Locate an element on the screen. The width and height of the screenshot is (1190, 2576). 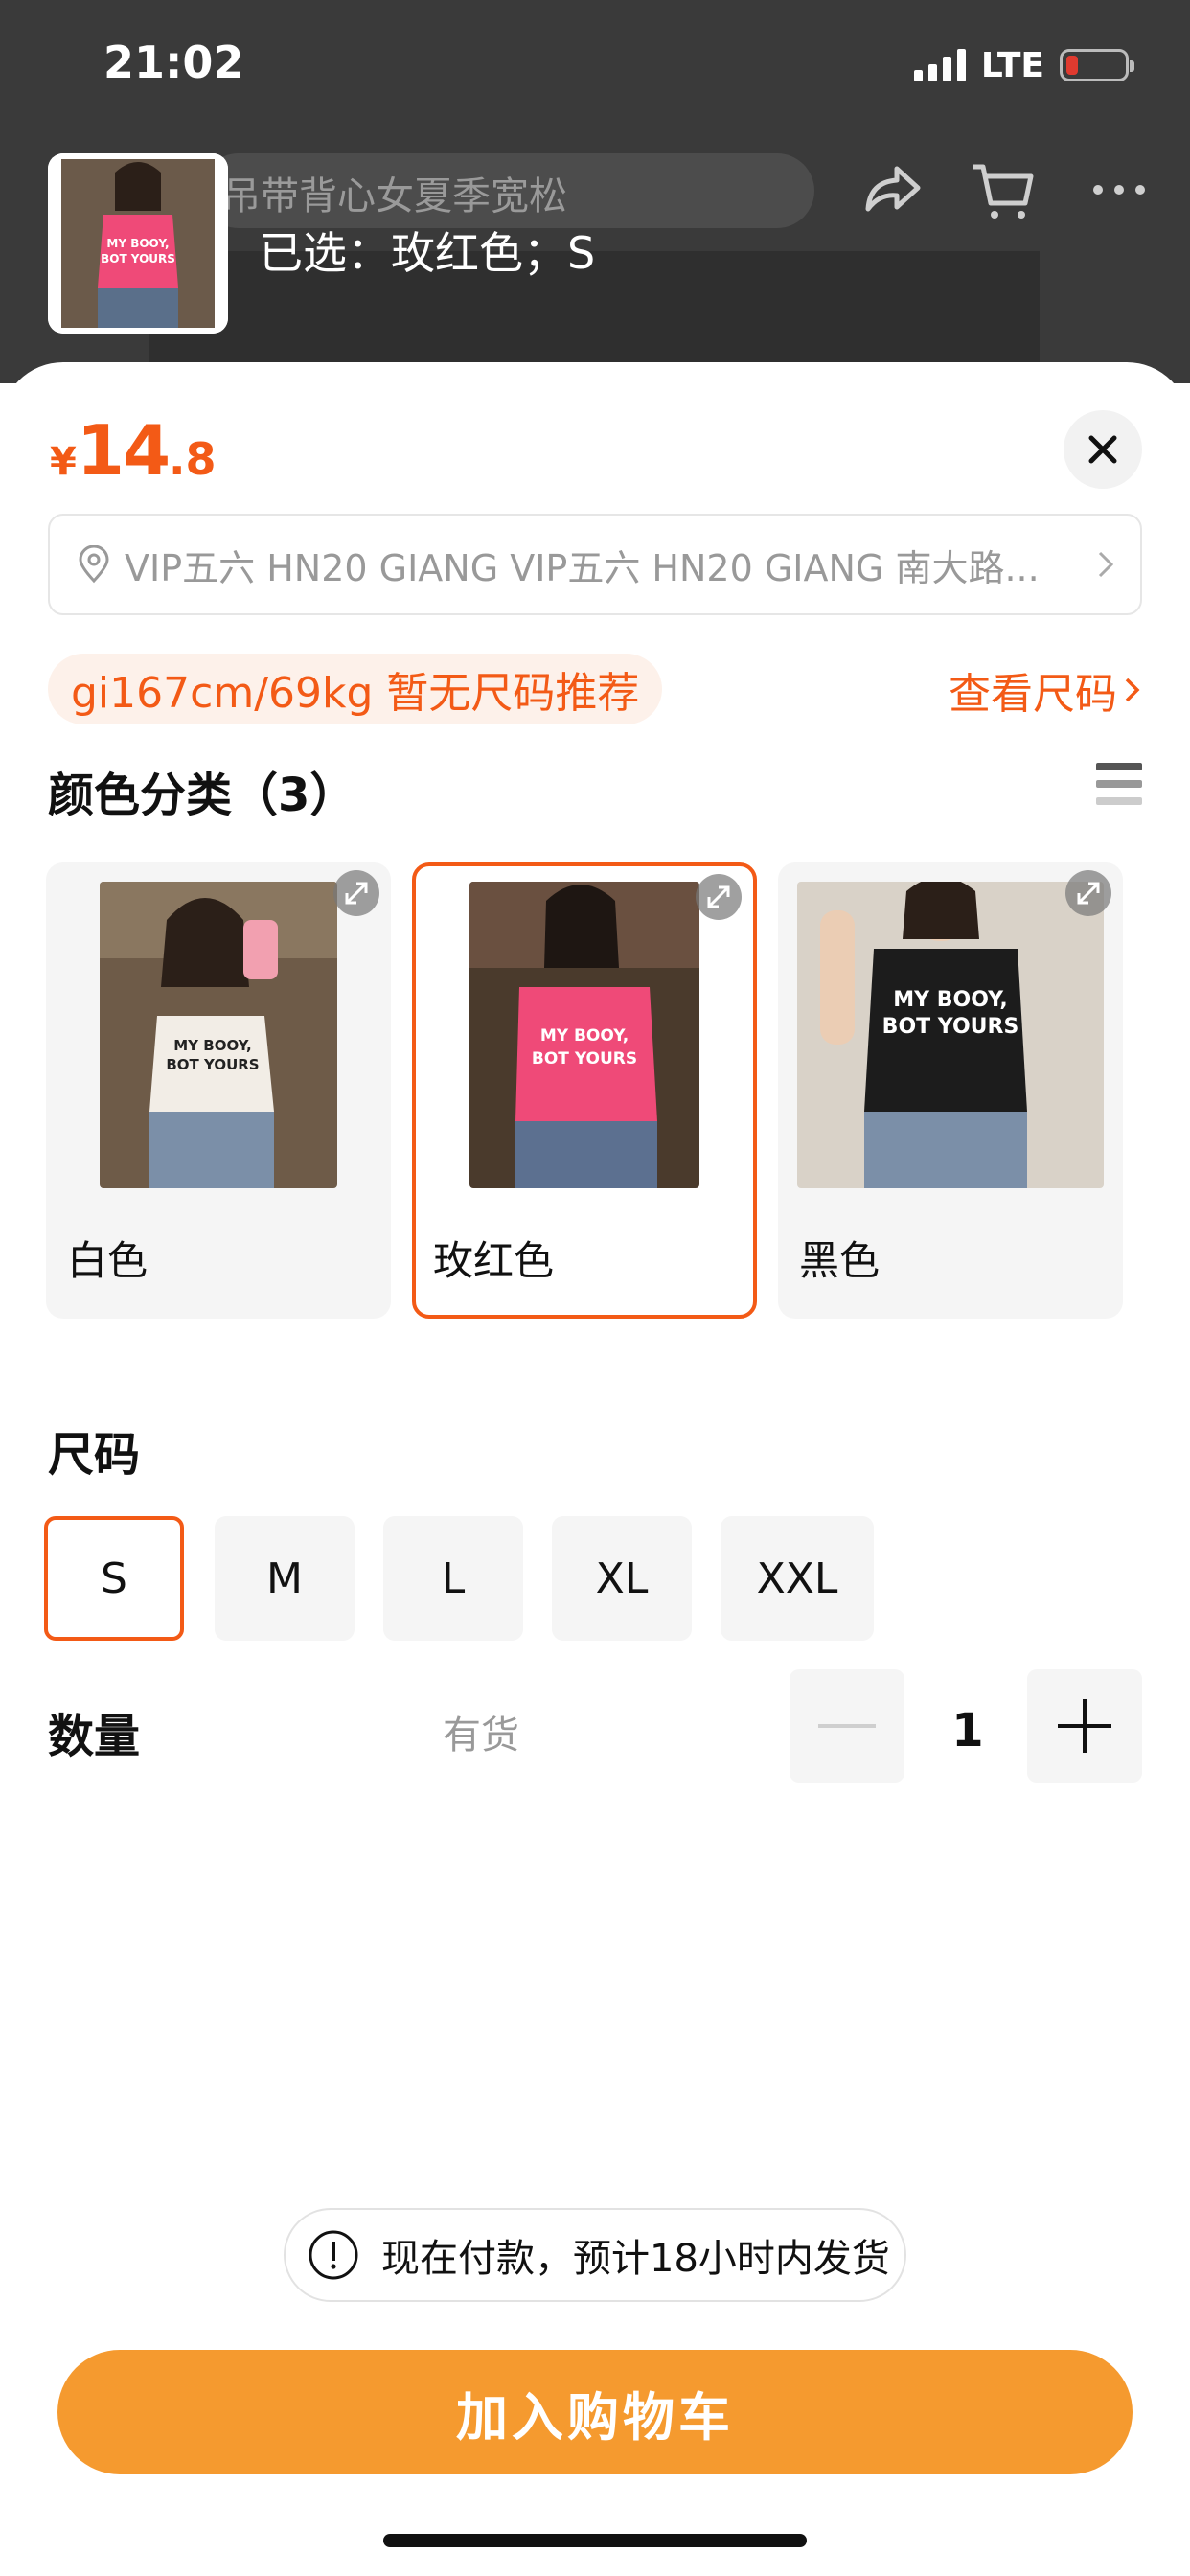
plus-icon is located at coordinates (1084, 1726).